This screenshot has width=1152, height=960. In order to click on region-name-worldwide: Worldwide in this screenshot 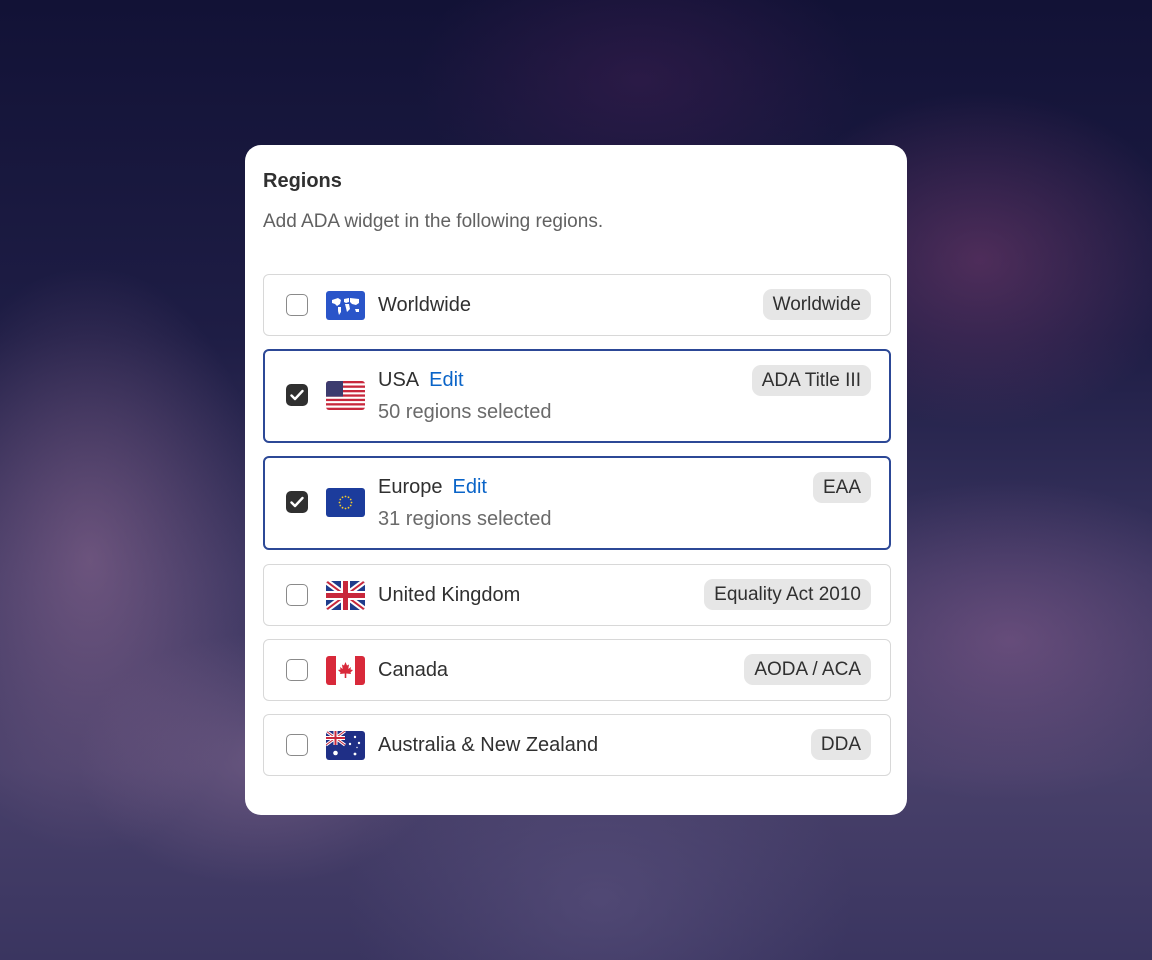, I will do `click(424, 305)`.